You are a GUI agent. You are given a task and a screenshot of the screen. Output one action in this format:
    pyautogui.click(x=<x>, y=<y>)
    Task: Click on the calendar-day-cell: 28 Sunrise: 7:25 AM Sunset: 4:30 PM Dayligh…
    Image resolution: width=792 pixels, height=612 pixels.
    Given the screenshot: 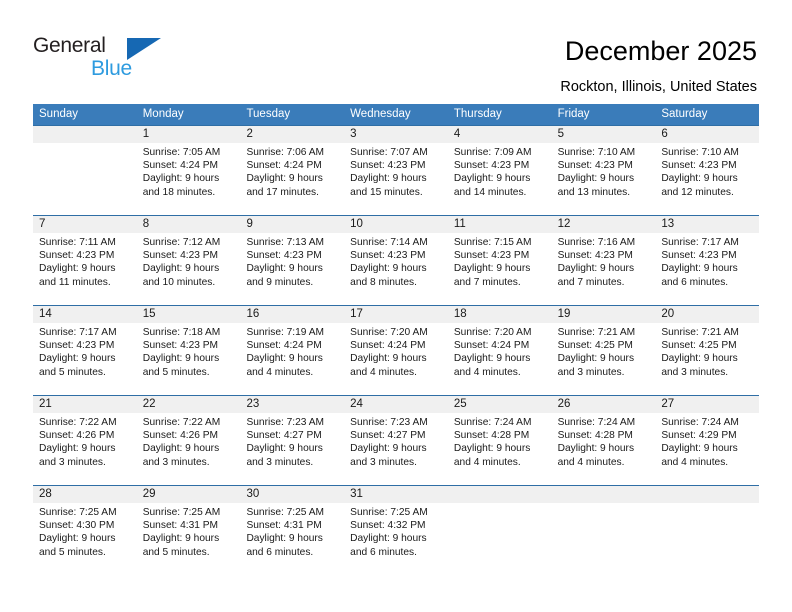 What is the action you would take?
    pyautogui.click(x=85, y=530)
    